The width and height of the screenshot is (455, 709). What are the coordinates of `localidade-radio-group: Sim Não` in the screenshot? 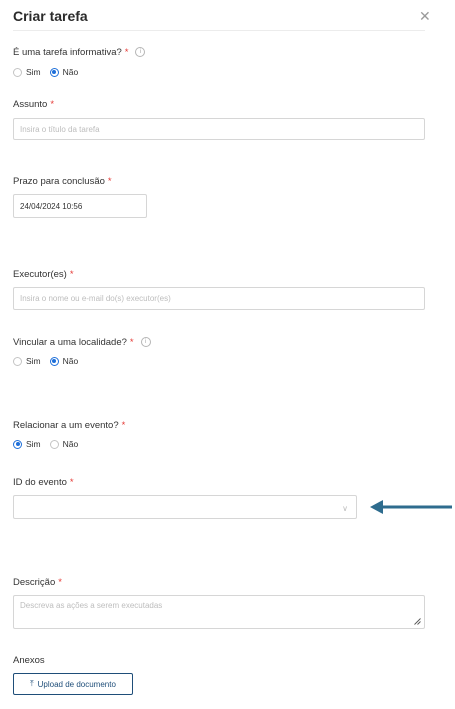 It's located at (50, 361).